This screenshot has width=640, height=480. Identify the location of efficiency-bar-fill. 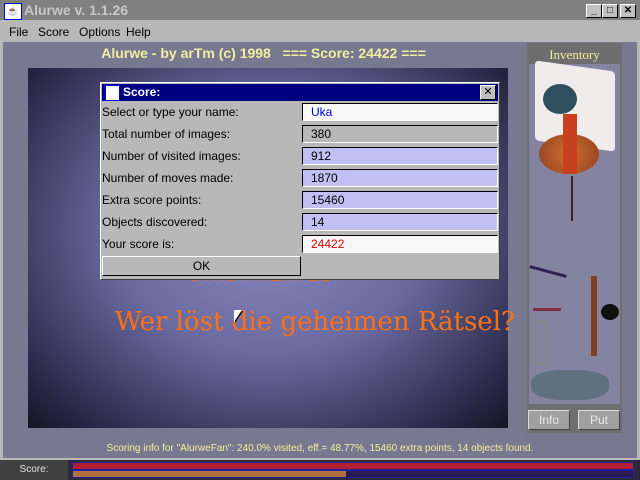
(210, 474).